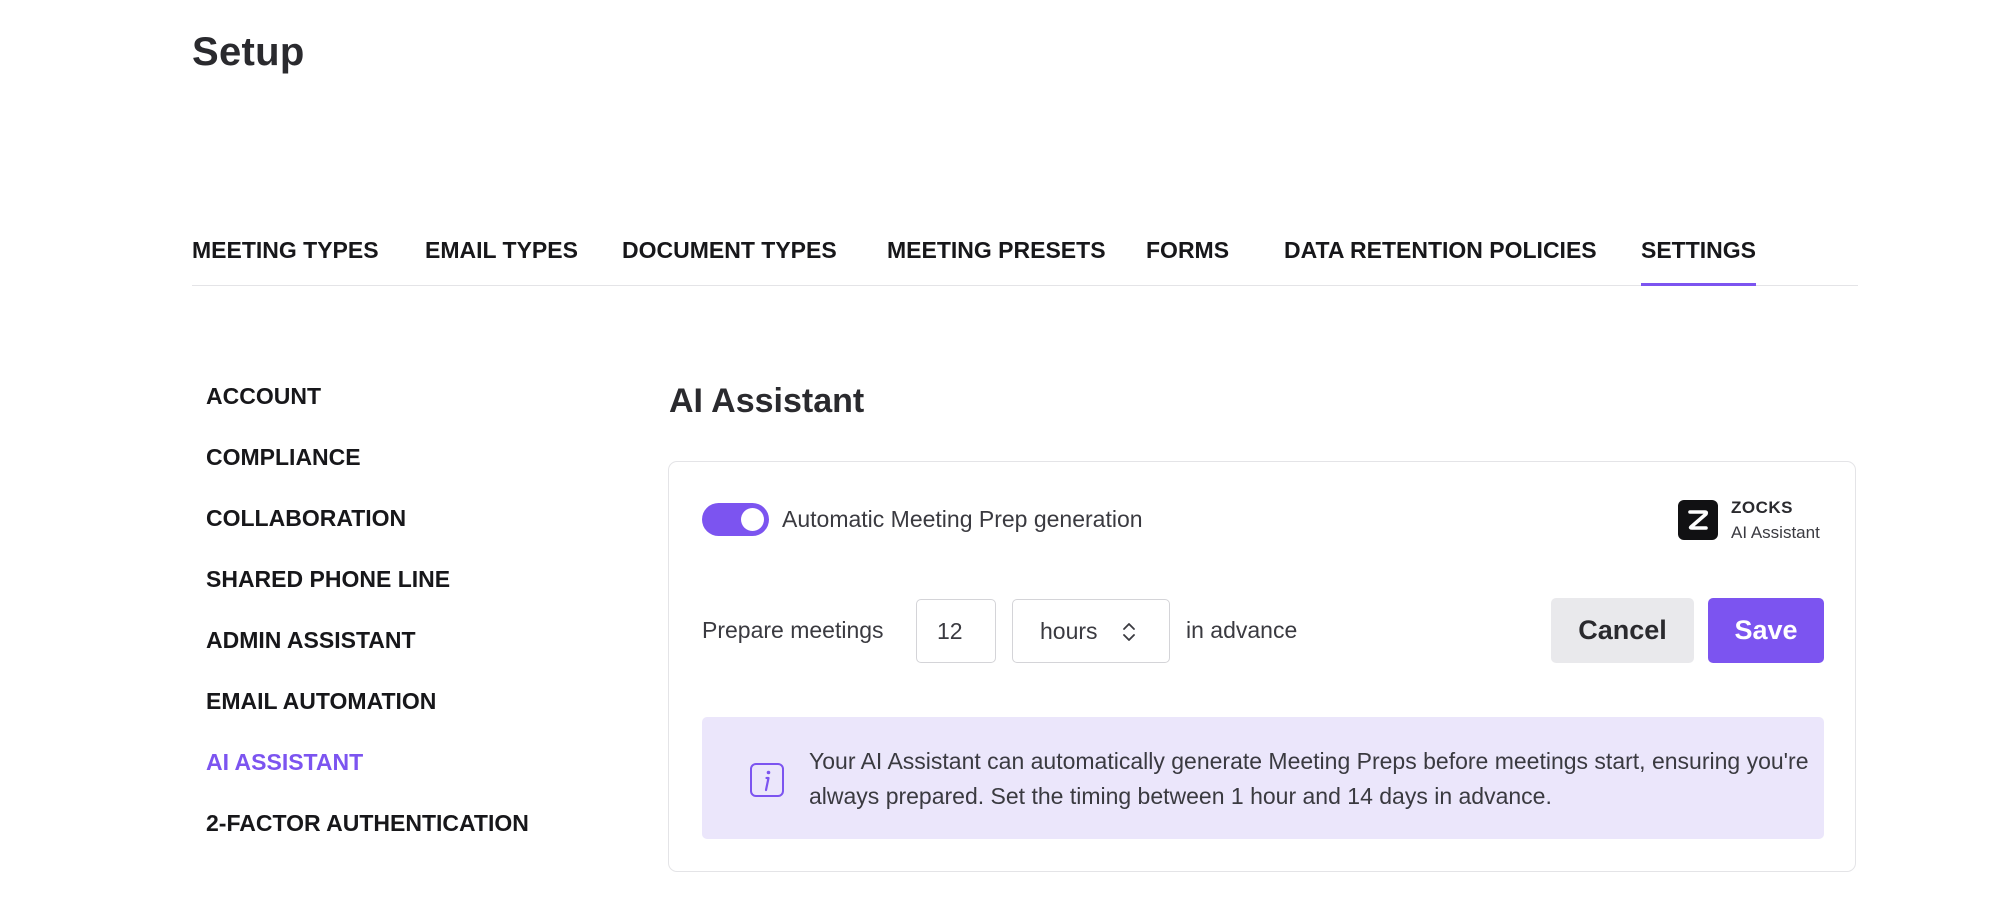 This screenshot has width=1999, height=898. What do you see at coordinates (1766, 630) in the screenshot?
I see `save-button: Save` at bounding box center [1766, 630].